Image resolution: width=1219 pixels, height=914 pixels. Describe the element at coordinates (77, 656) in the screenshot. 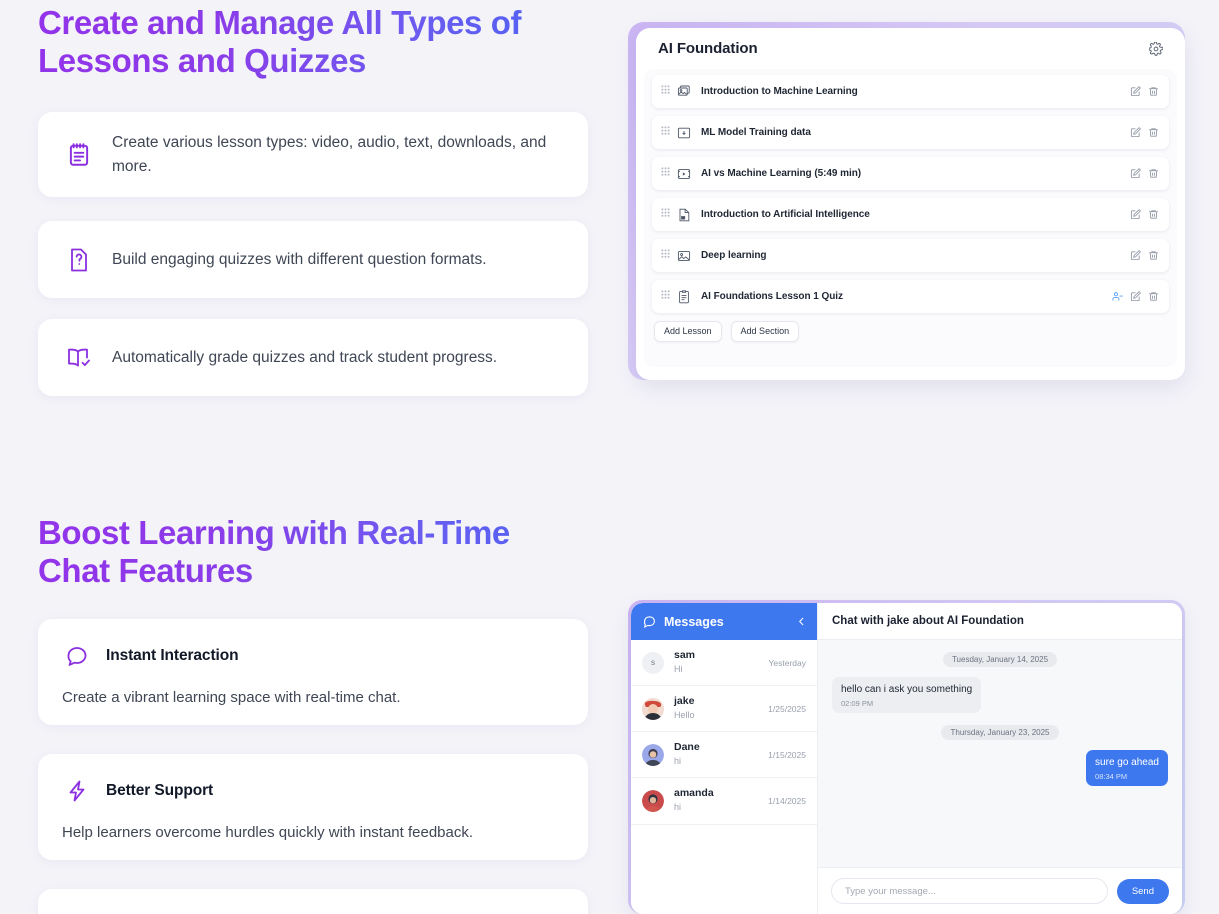

I see `chat-bubble-icon` at that location.